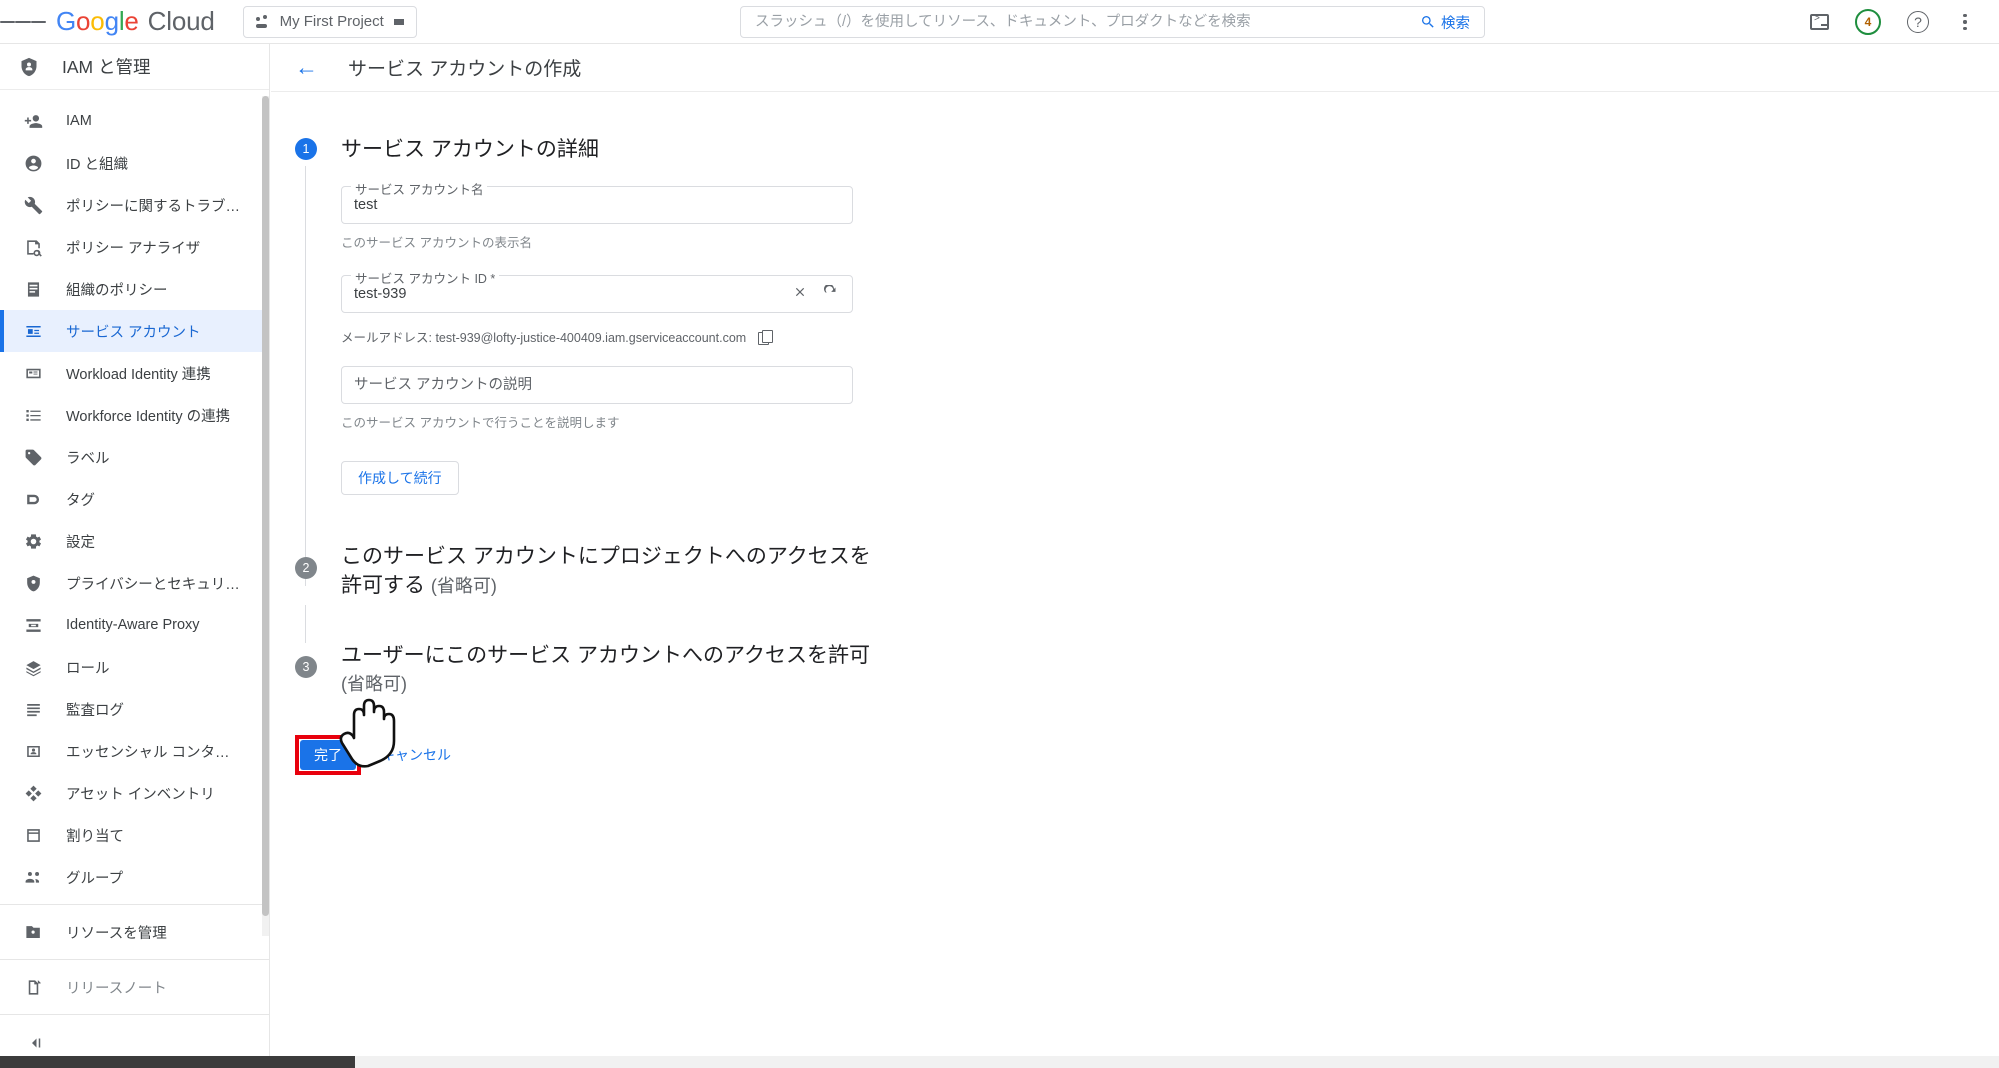  I want to click on help-circle-icon: ?, so click(1918, 22).